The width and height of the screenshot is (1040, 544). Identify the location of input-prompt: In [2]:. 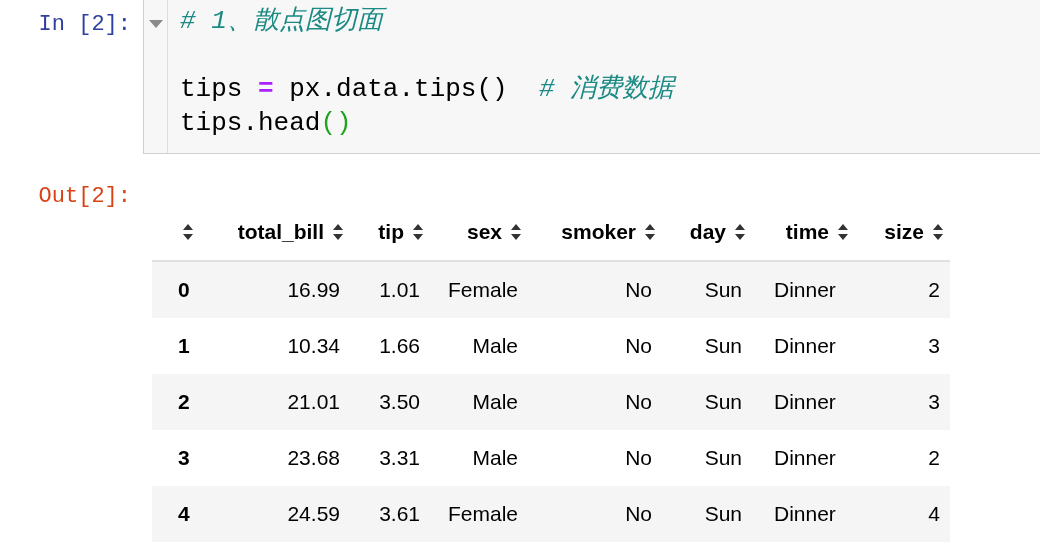
(84, 25).